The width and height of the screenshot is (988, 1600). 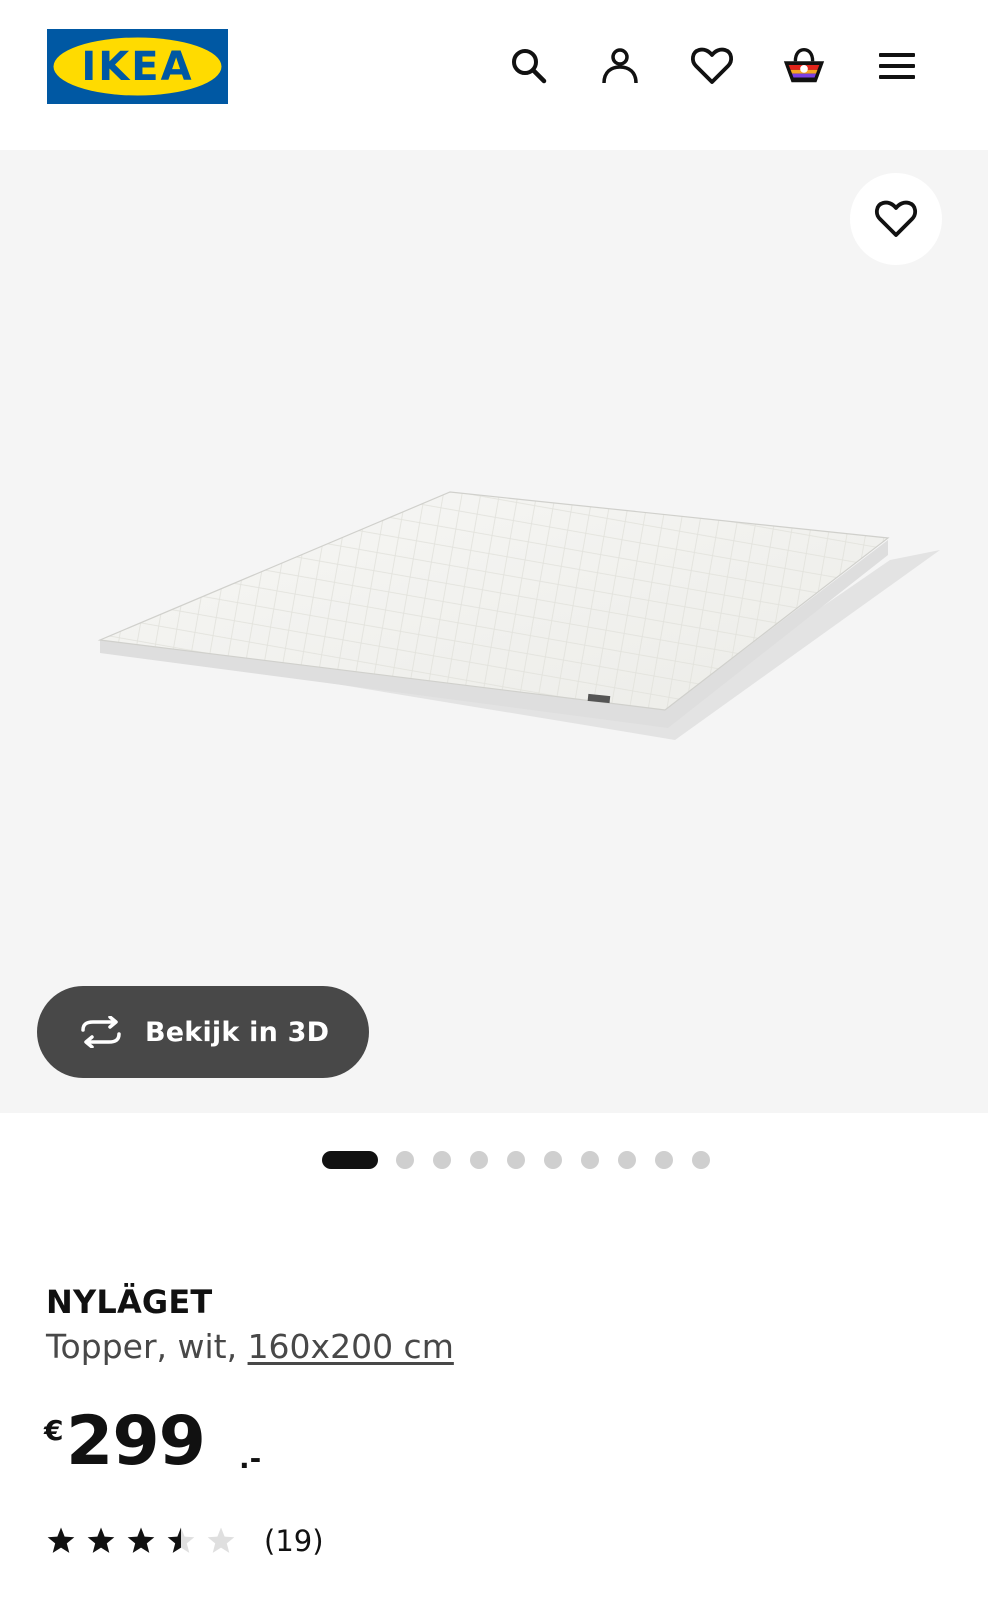 What do you see at coordinates (620, 66) in the screenshot?
I see `account-icon` at bounding box center [620, 66].